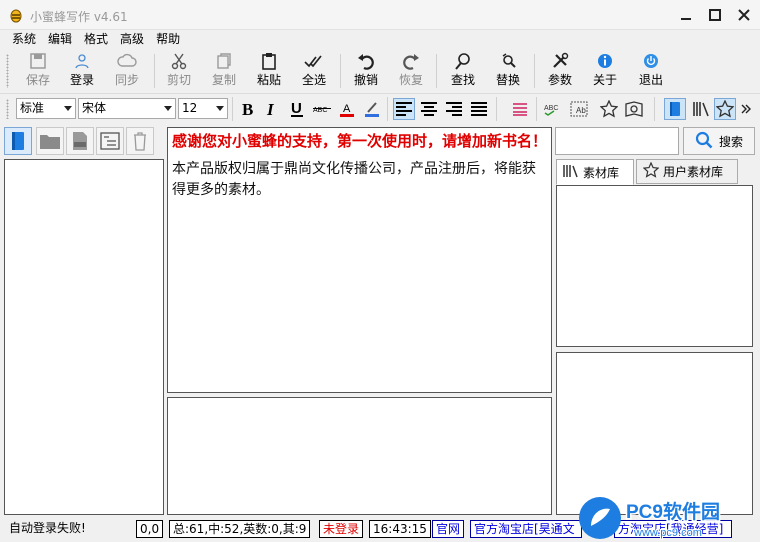  What do you see at coordinates (314, 71) in the screenshot?
I see `select-all-button: 全选` at bounding box center [314, 71].